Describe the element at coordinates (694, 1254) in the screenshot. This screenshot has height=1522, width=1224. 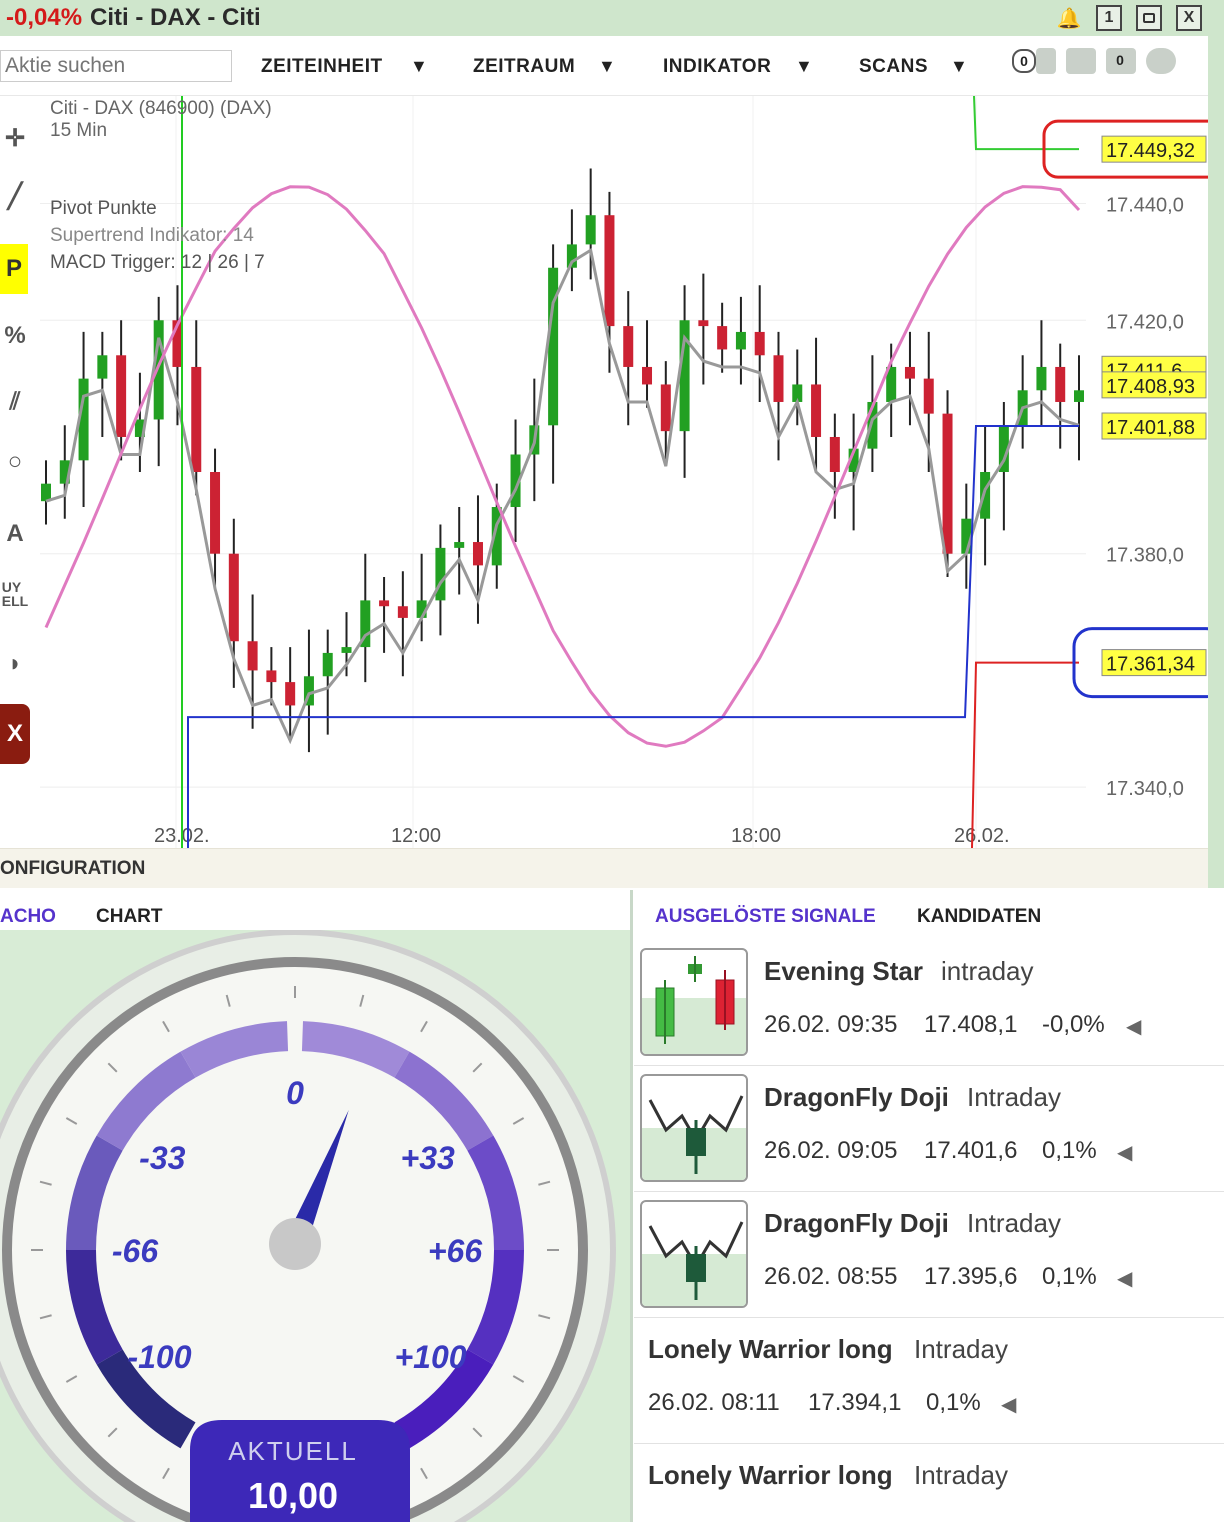
I see `dragonfly-doji-icon` at that location.